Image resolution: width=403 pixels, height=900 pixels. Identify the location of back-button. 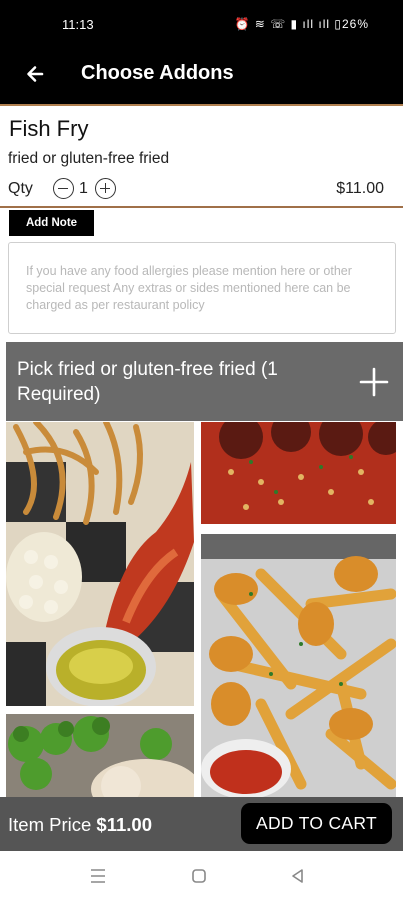
(35, 75).